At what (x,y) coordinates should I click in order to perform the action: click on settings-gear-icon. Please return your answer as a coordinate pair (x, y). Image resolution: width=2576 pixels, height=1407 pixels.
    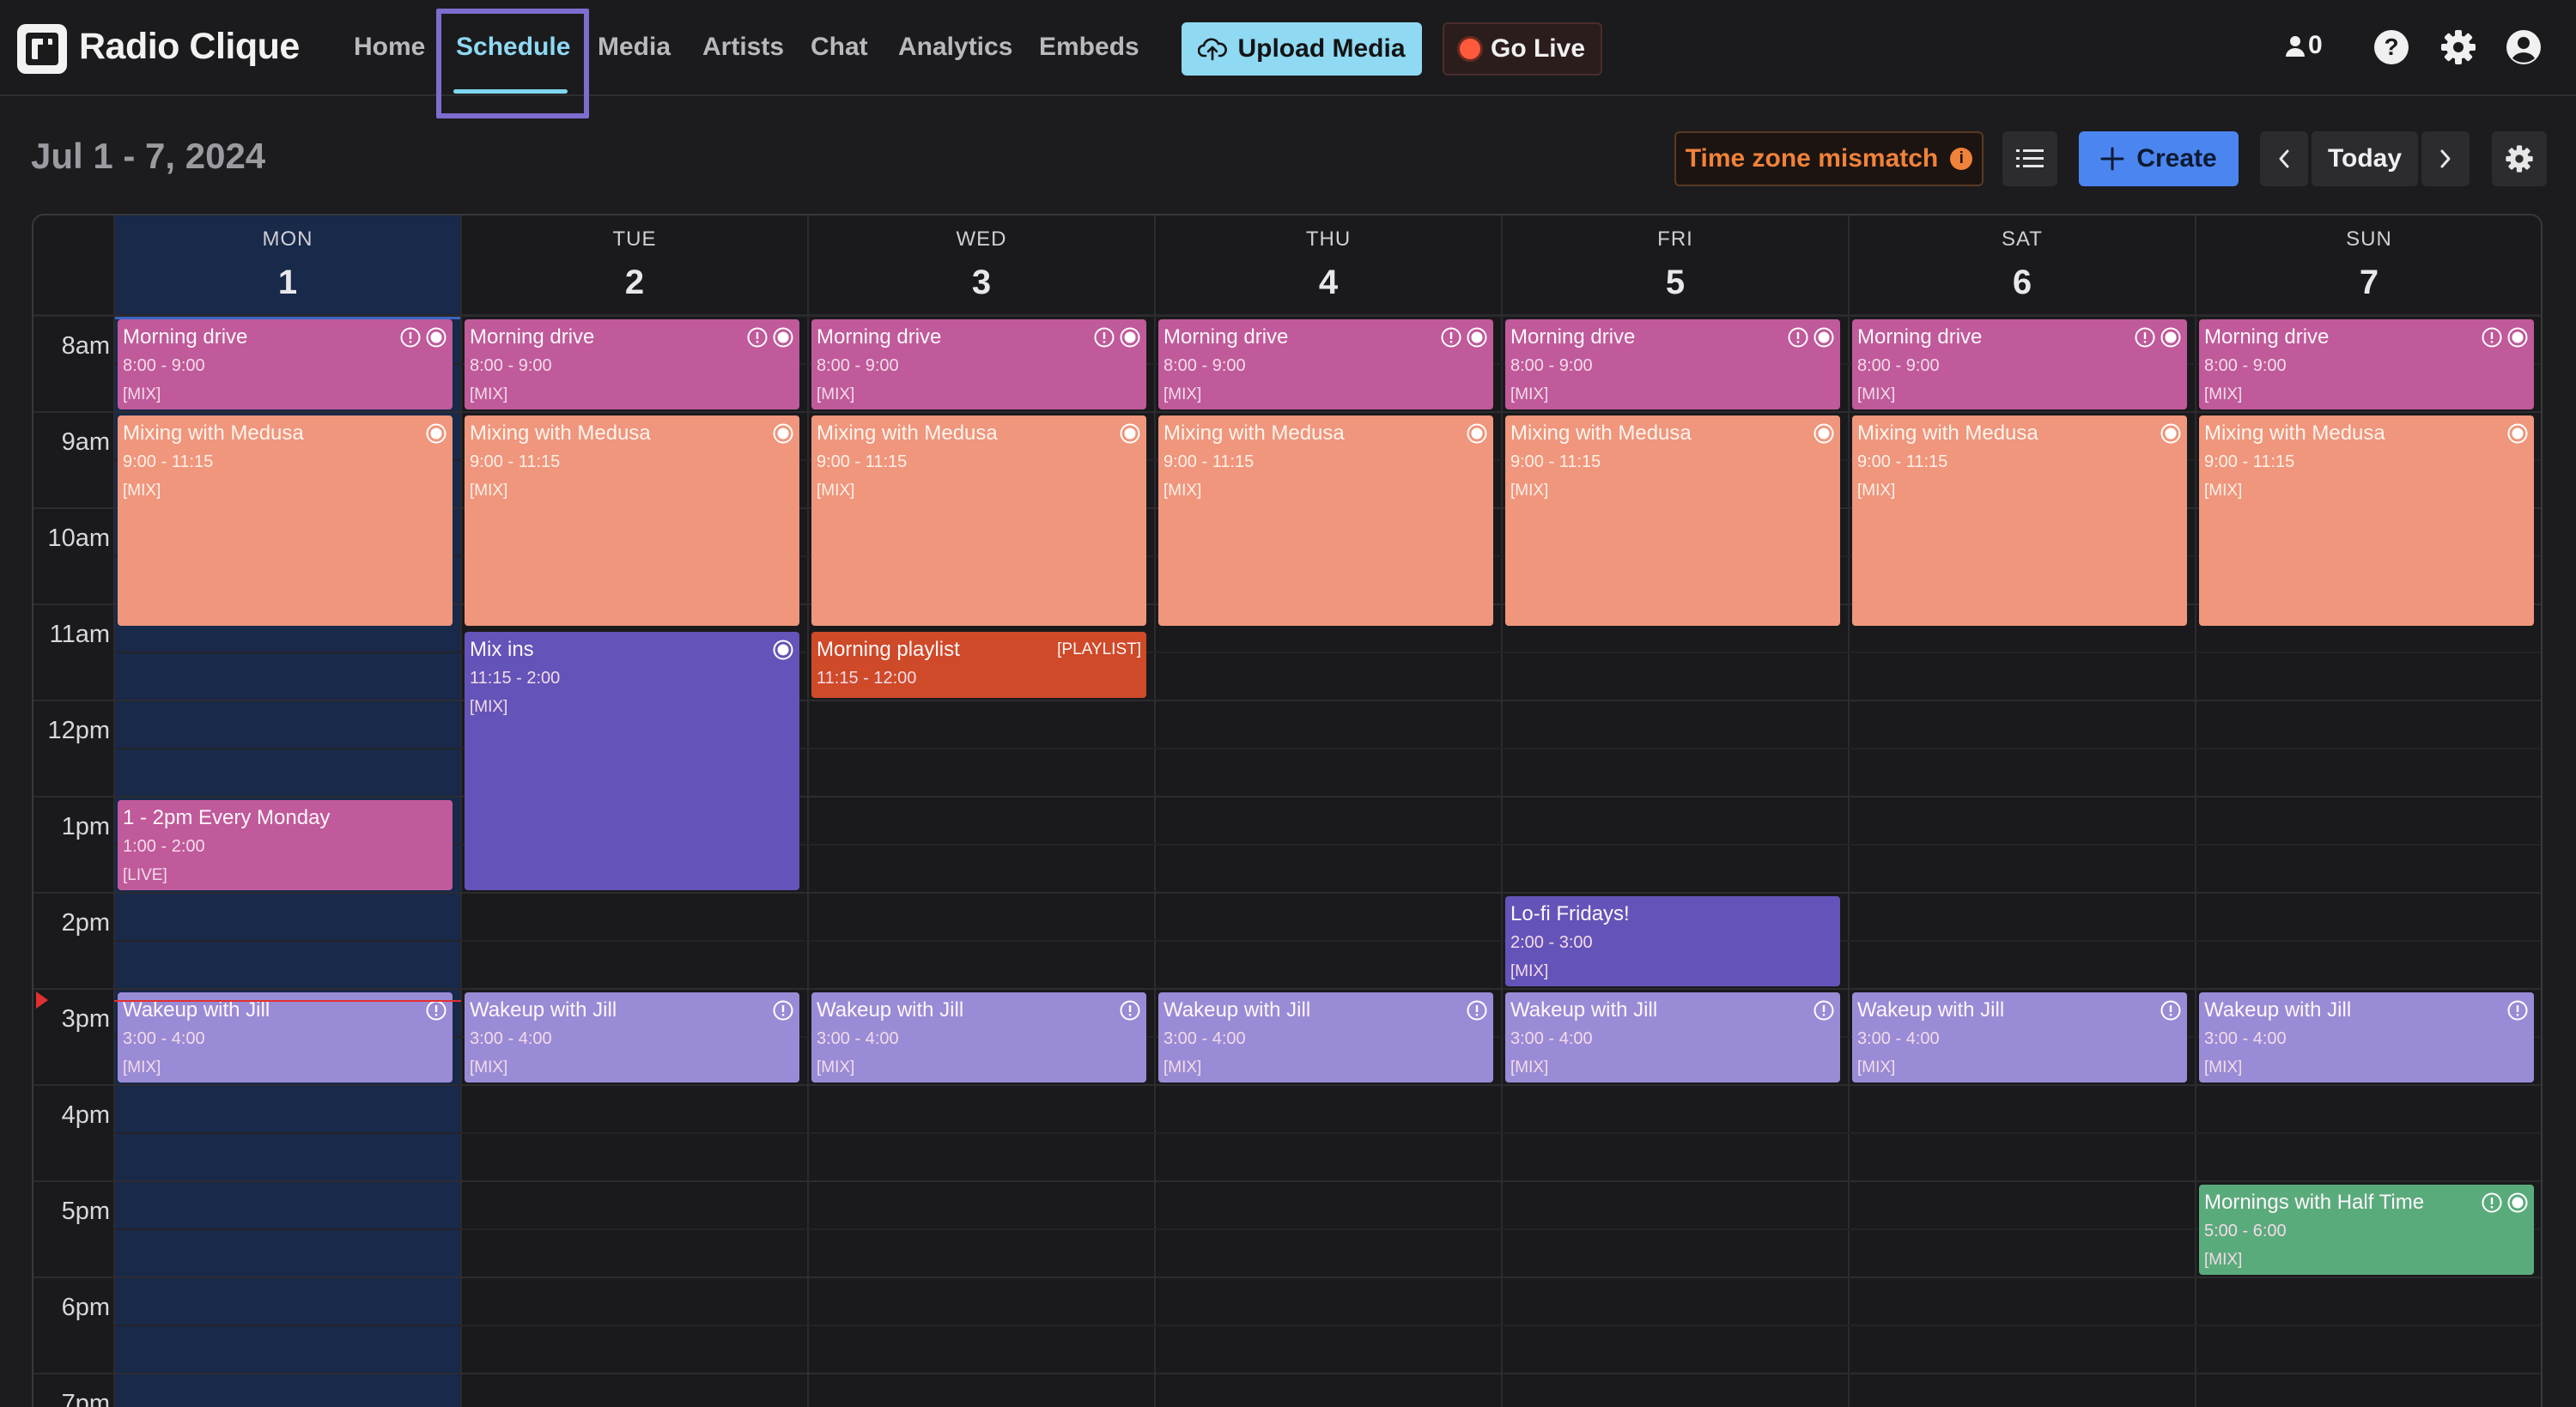
    Looking at the image, I should click on (2458, 47).